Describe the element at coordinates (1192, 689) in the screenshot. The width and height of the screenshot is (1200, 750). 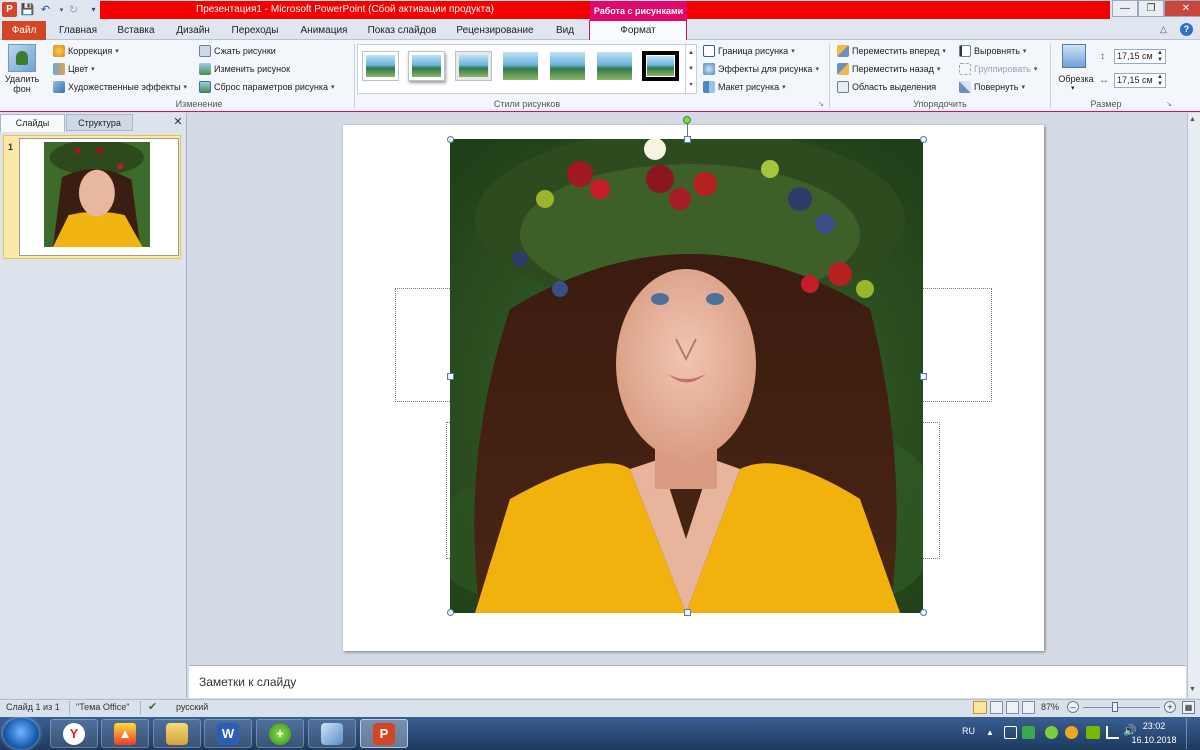
I see `scroll-down-icon: ▼` at that location.